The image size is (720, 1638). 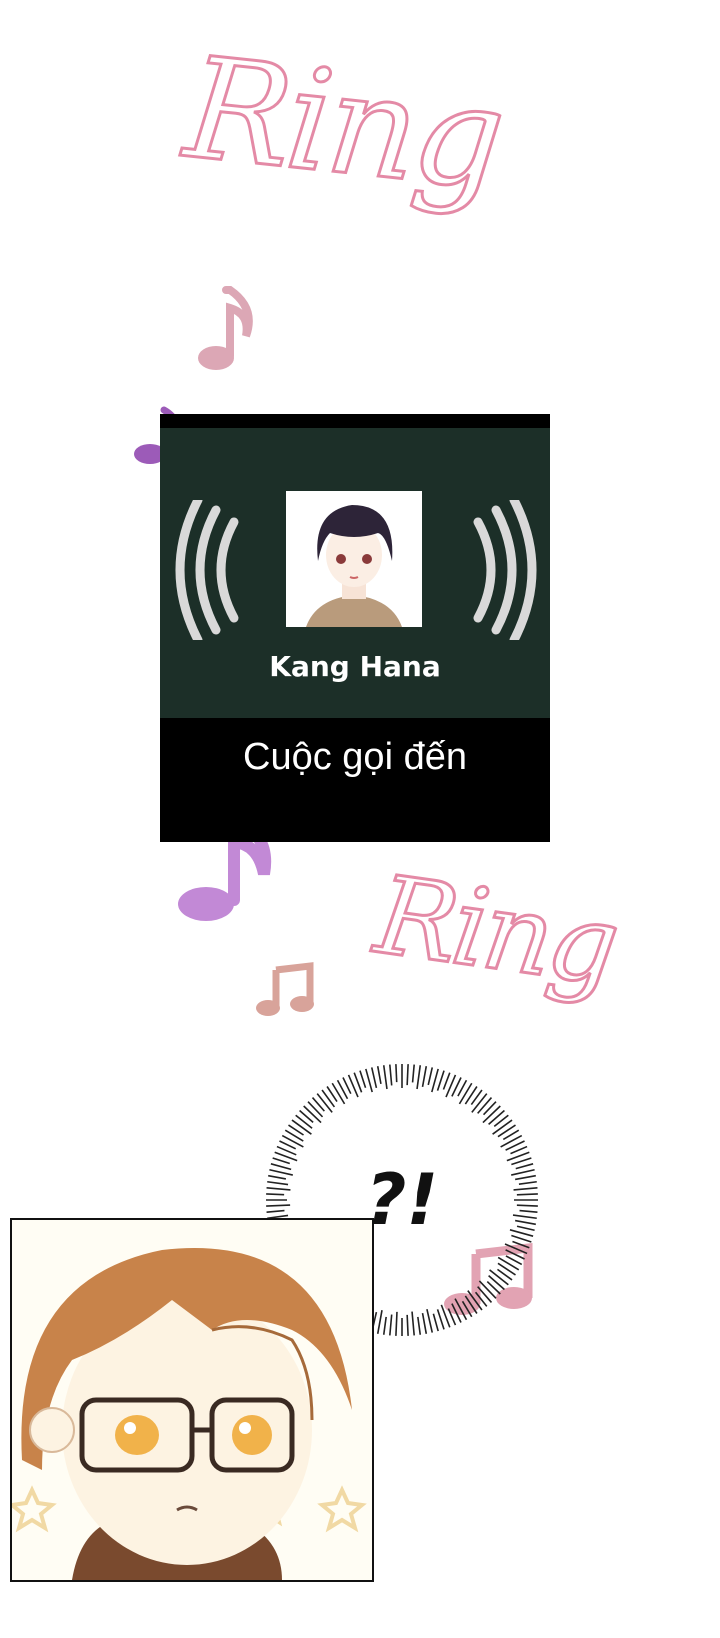 I want to click on beamed-notes-icon, so click(x=285, y=989).